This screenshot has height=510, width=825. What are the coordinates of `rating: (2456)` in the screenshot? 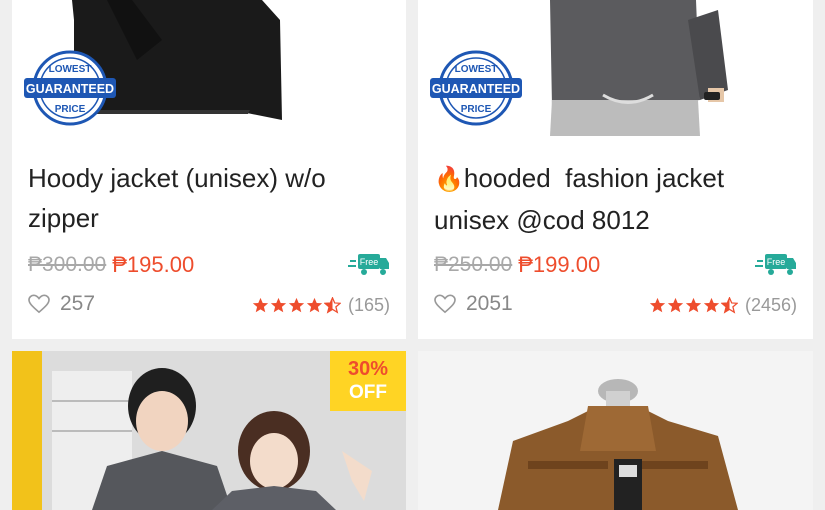 It's located at (723, 305).